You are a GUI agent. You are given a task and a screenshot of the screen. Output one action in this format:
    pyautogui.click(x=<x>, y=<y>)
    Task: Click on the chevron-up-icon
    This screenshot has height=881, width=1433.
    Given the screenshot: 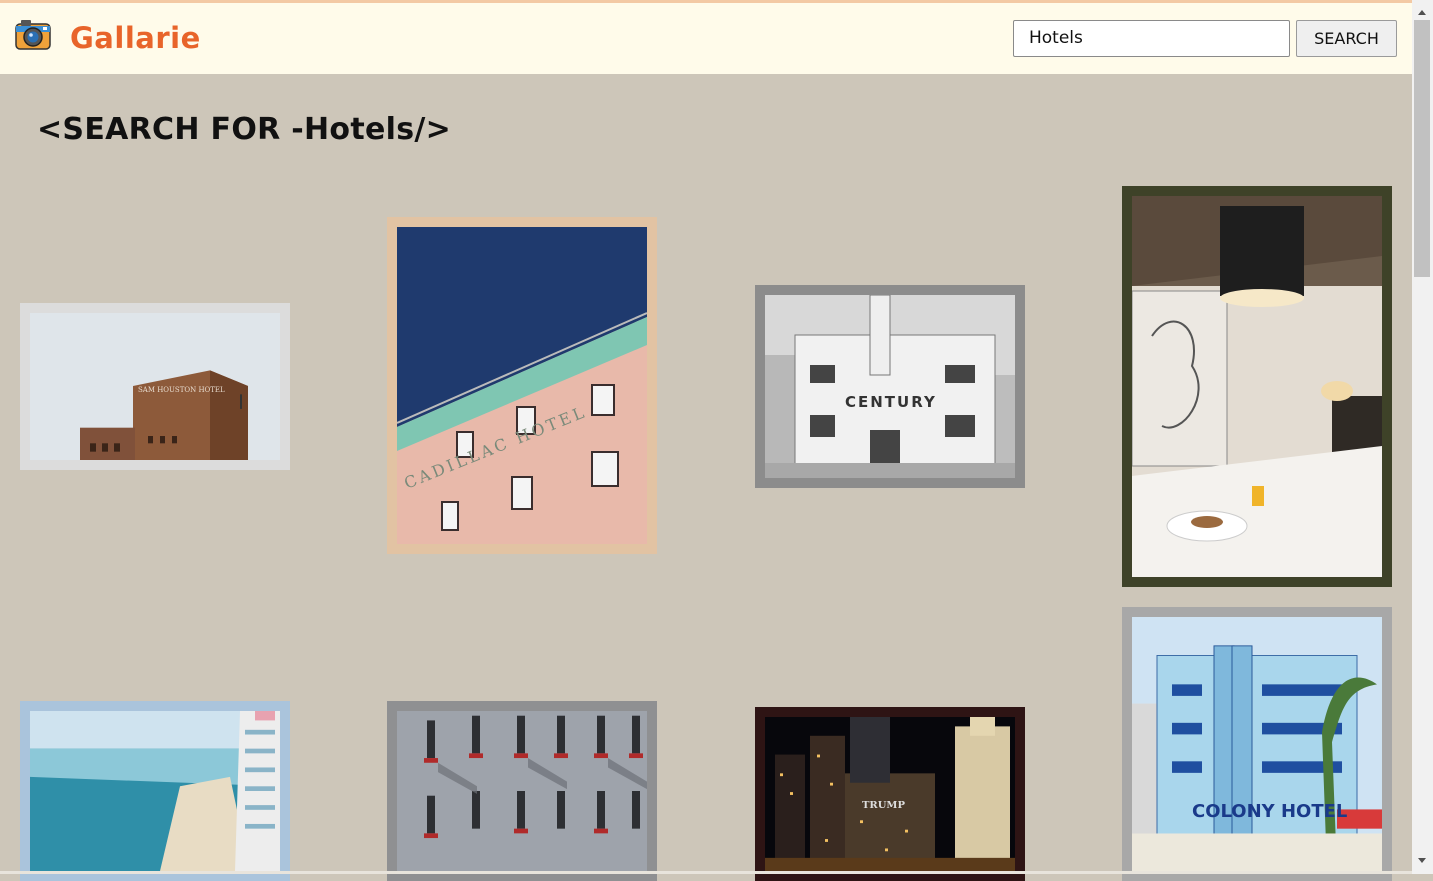 What is the action you would take?
    pyautogui.click(x=1422, y=11)
    